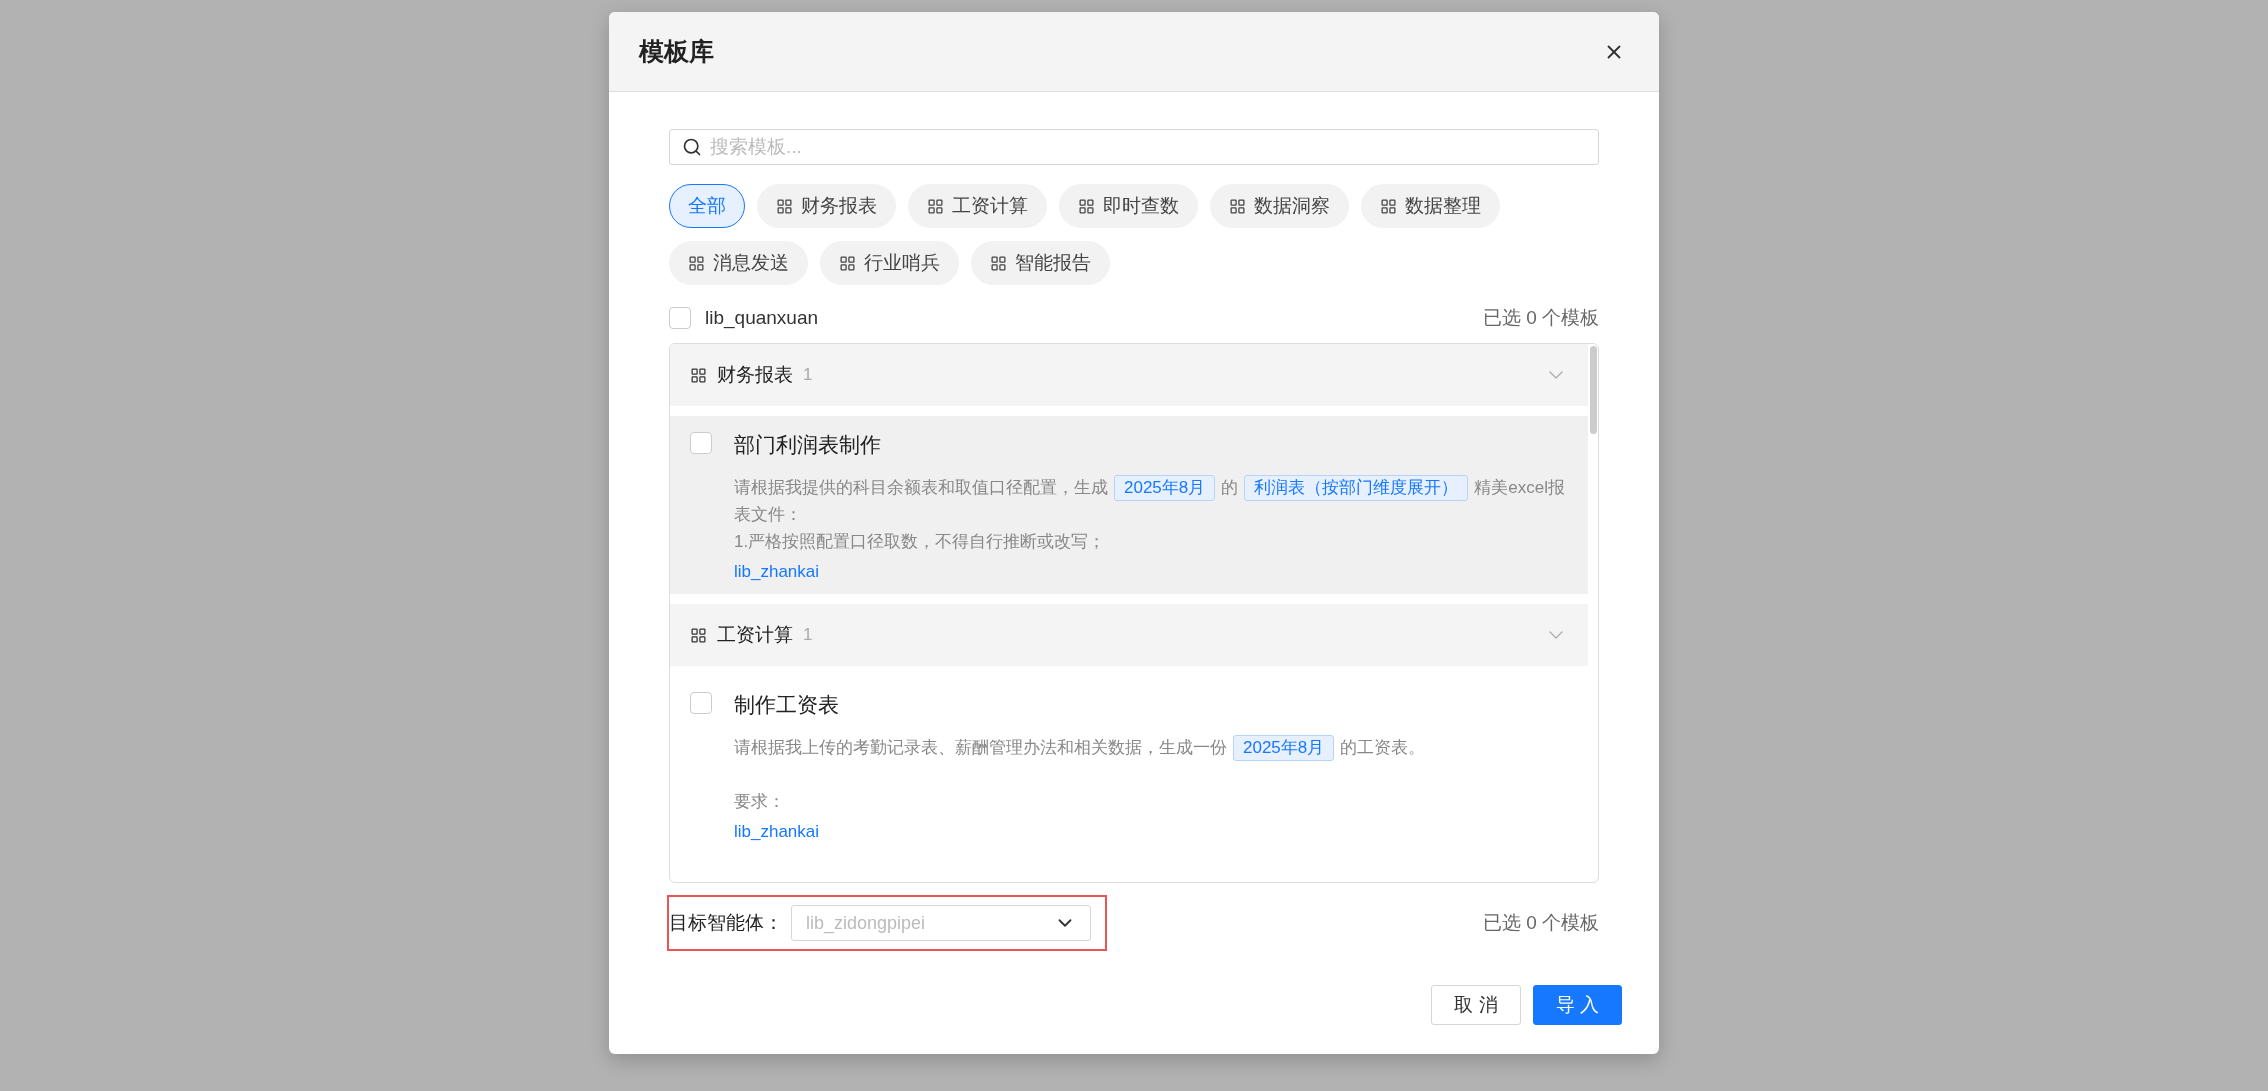  What do you see at coordinates (744, 318) in the screenshot?
I see `select-all-checkbox: lib_quanxuan` at bounding box center [744, 318].